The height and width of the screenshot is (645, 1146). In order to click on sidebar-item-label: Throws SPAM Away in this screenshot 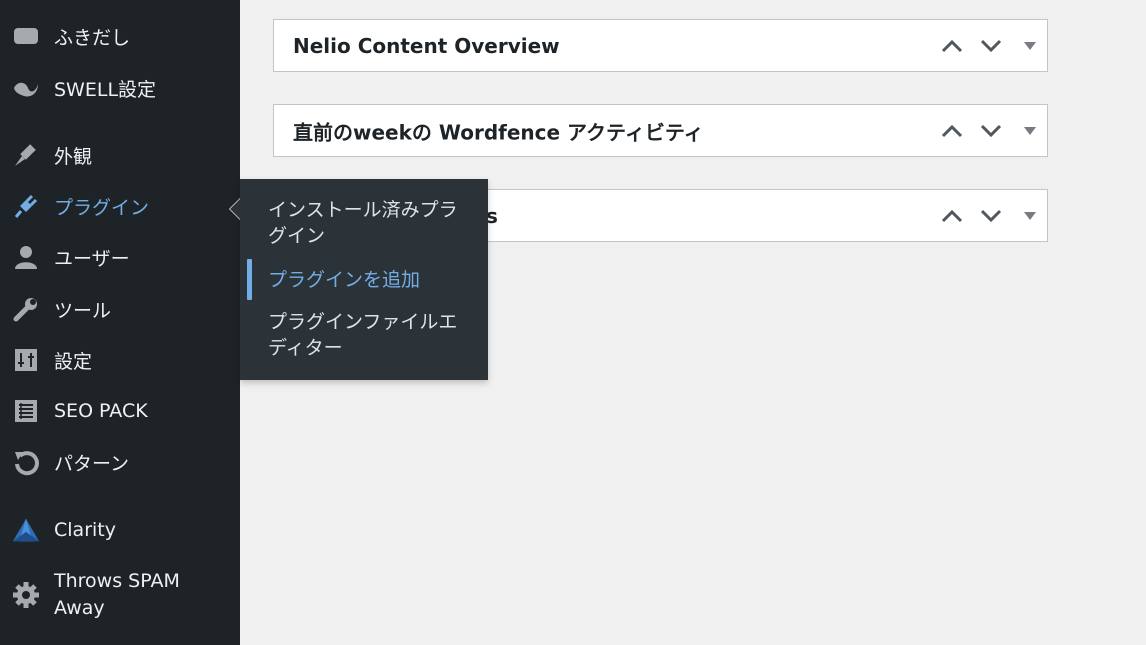, I will do `click(117, 594)`.